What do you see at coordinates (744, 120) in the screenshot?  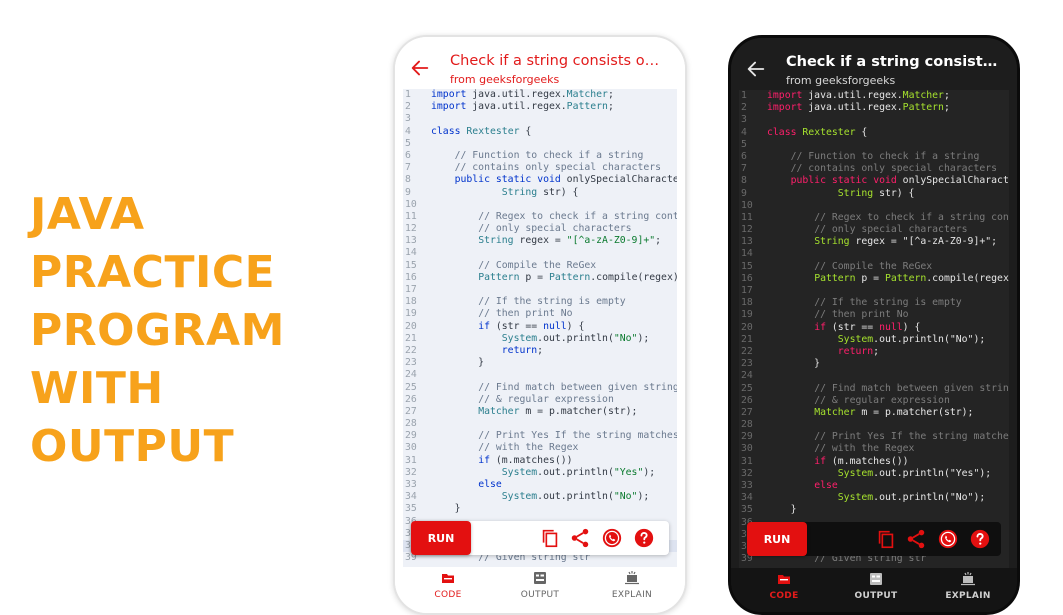 I see `line-number: 3` at bounding box center [744, 120].